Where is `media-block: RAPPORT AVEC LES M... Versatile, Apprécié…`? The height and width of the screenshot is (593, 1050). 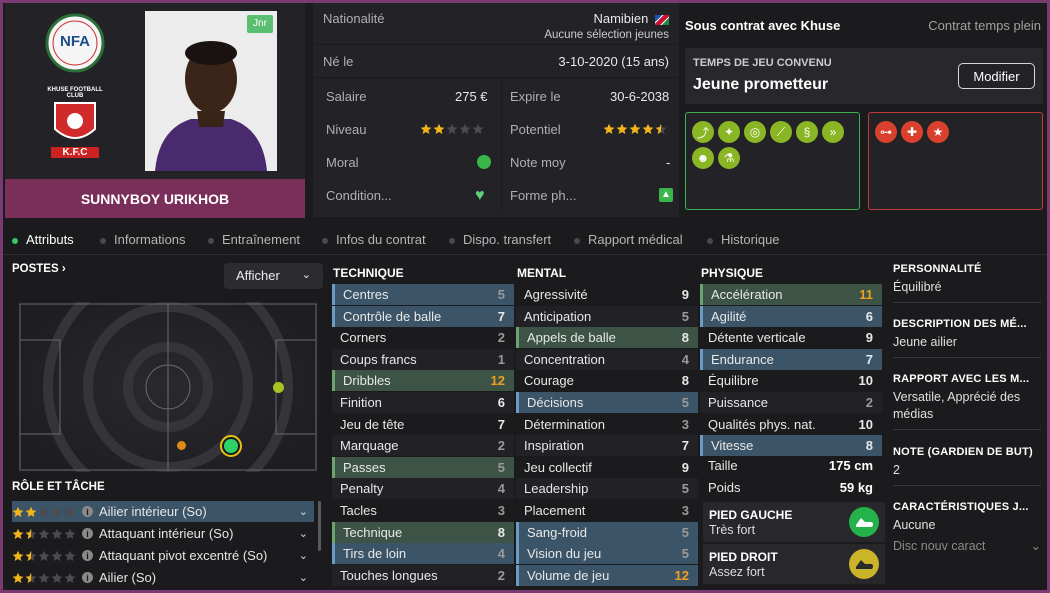
media-block: RAPPORT AVEC LES M... Versatile, Apprécié… is located at coordinates (967, 401).